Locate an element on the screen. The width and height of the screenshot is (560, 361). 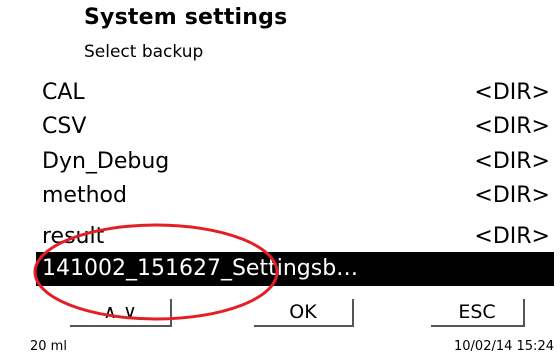
ok-softkey: OK is located at coordinates (304, 313).